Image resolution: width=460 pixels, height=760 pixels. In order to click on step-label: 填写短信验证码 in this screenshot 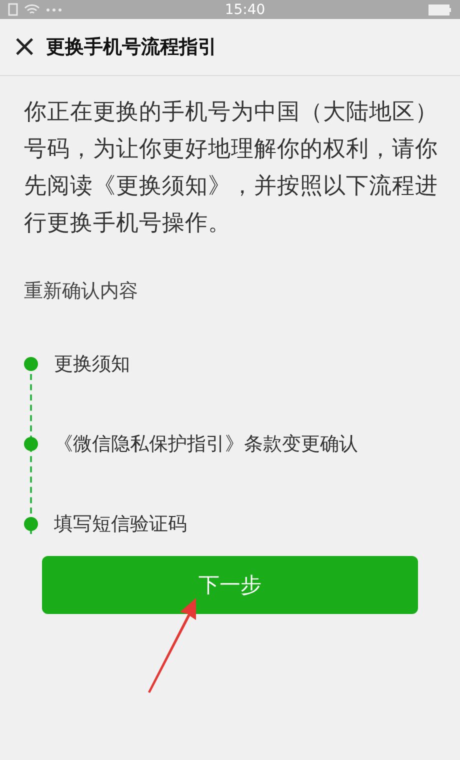, I will do `click(120, 524)`.